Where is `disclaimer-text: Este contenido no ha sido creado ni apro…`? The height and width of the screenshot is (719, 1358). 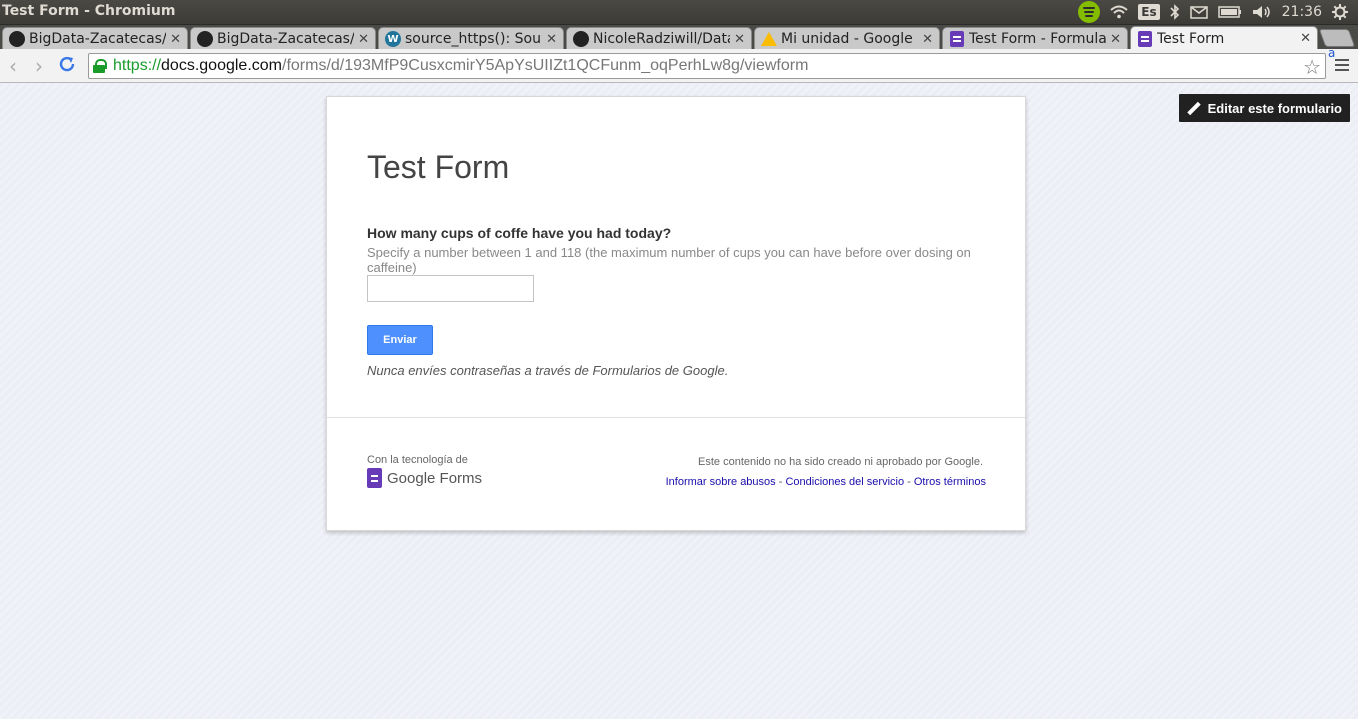
disclaimer-text: Este contenido no ha sido creado ni apro… is located at coordinates (840, 462).